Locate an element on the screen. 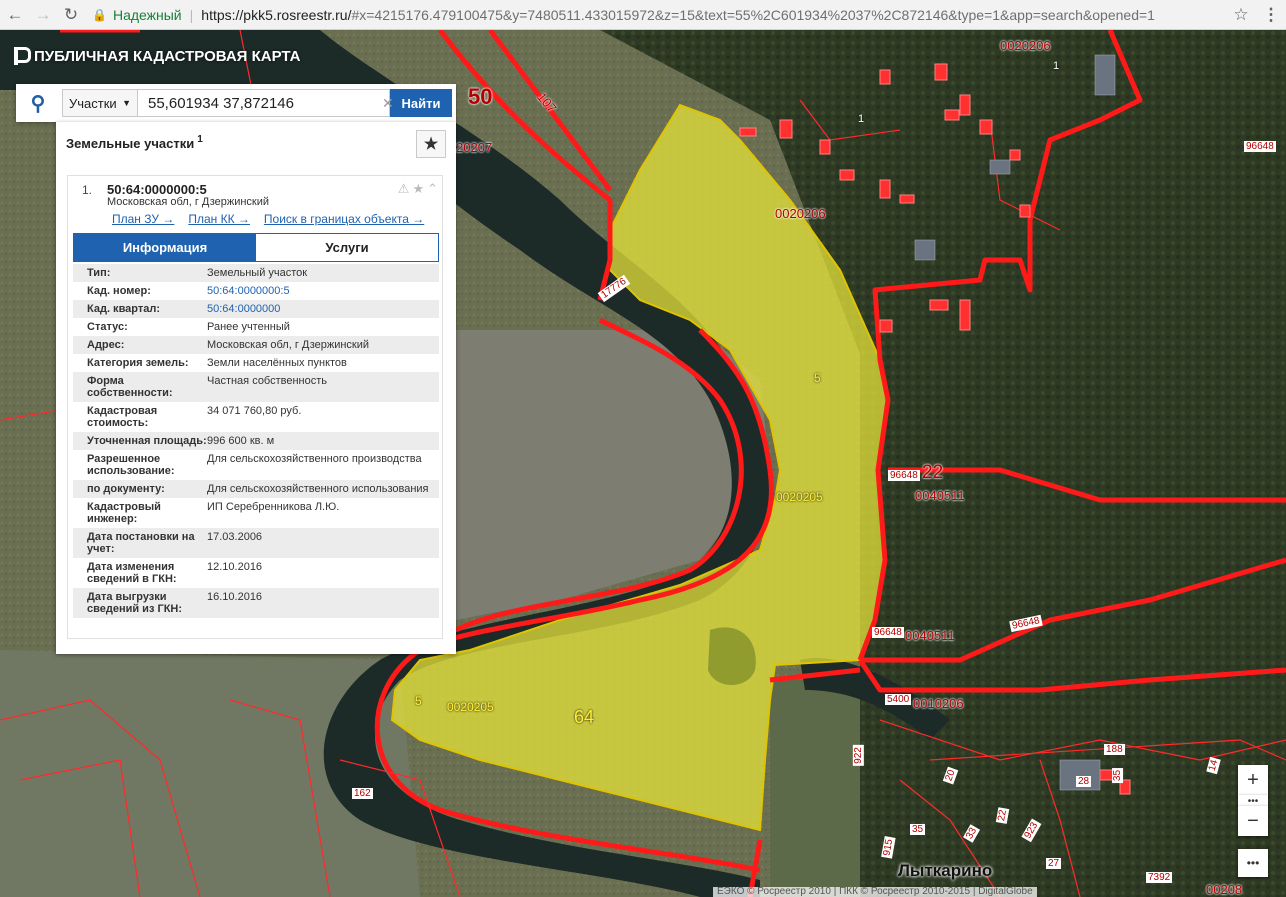 This screenshot has width=1286, height=897. property-value: Московская обл, г Дзержинский is located at coordinates (288, 345).